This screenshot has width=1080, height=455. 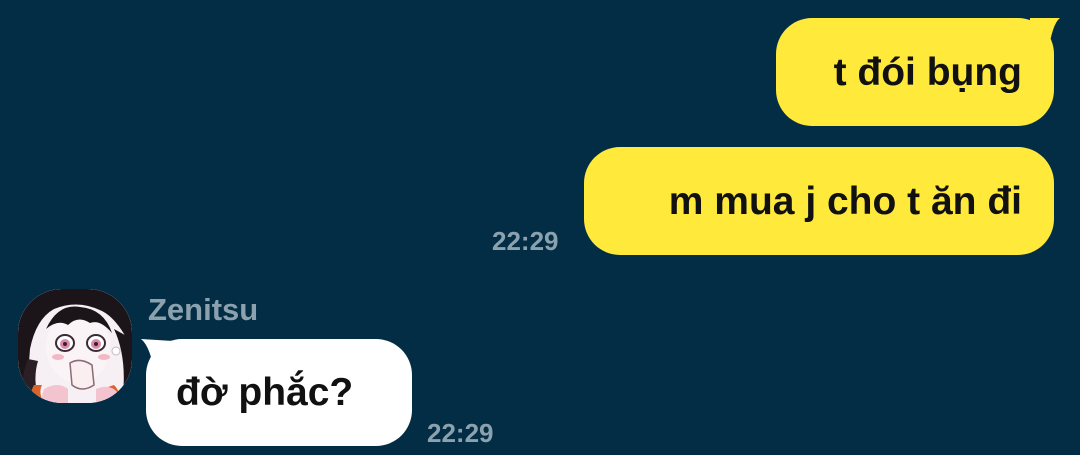 What do you see at coordinates (1045, 36) in the screenshot?
I see `bubble-tail-icon` at bounding box center [1045, 36].